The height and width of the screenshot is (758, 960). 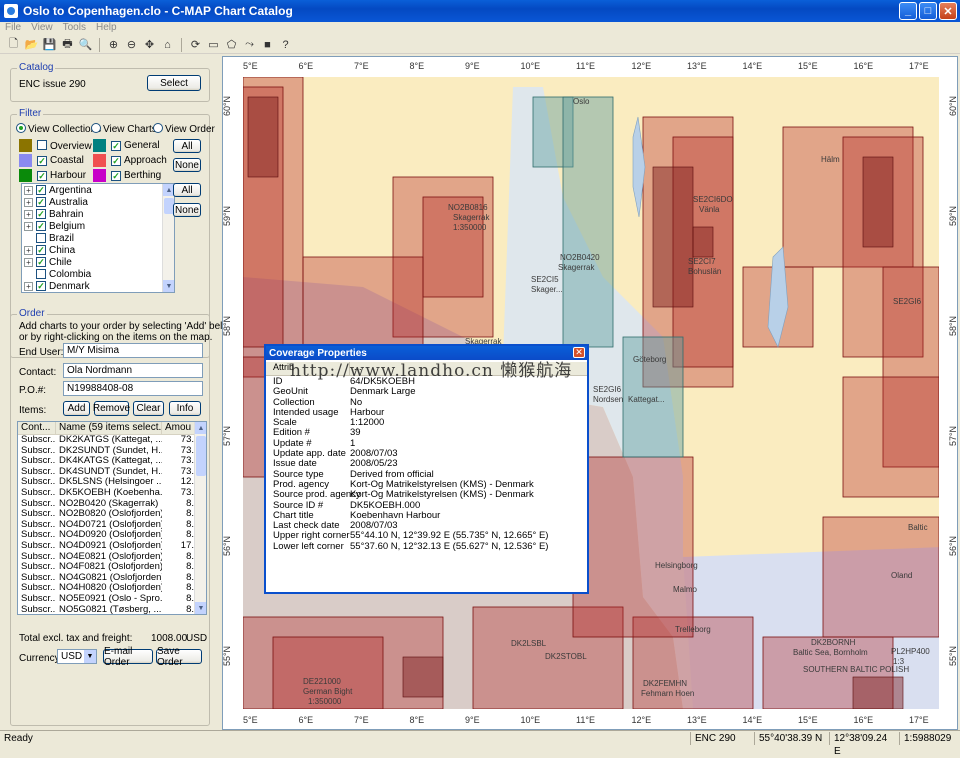 What do you see at coordinates (139, 160) in the screenshot?
I see `type-filter-approach: ✓ Approach` at bounding box center [139, 160].